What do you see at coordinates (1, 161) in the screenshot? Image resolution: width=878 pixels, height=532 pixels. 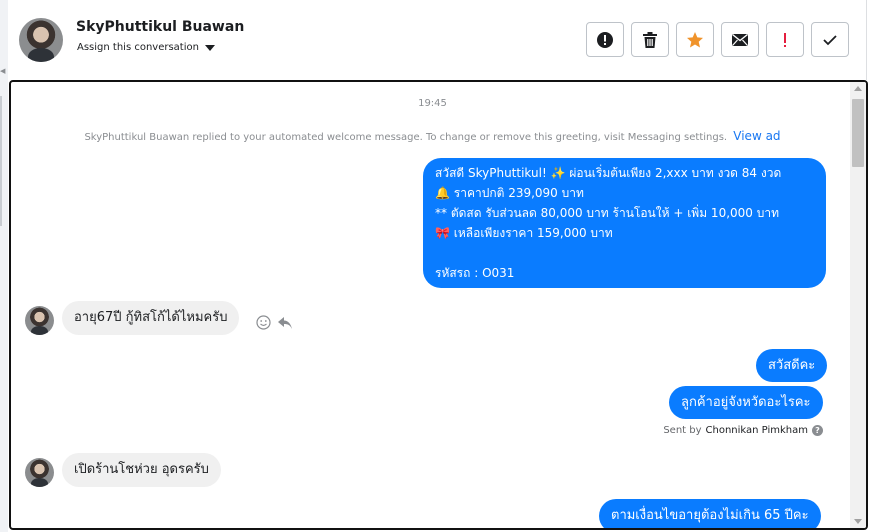 I see `left-panel-scrollbar` at bounding box center [1, 161].